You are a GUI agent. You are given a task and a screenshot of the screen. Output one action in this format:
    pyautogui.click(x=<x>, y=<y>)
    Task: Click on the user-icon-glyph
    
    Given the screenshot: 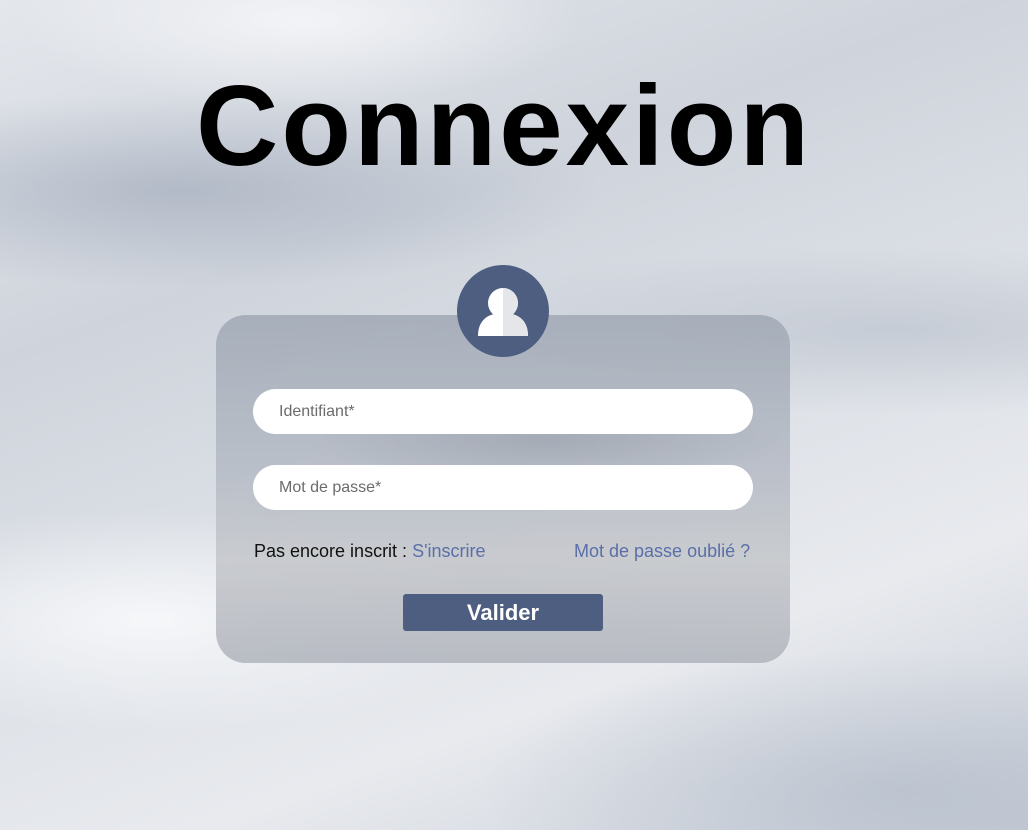 What is the action you would take?
    pyautogui.click(x=503, y=312)
    